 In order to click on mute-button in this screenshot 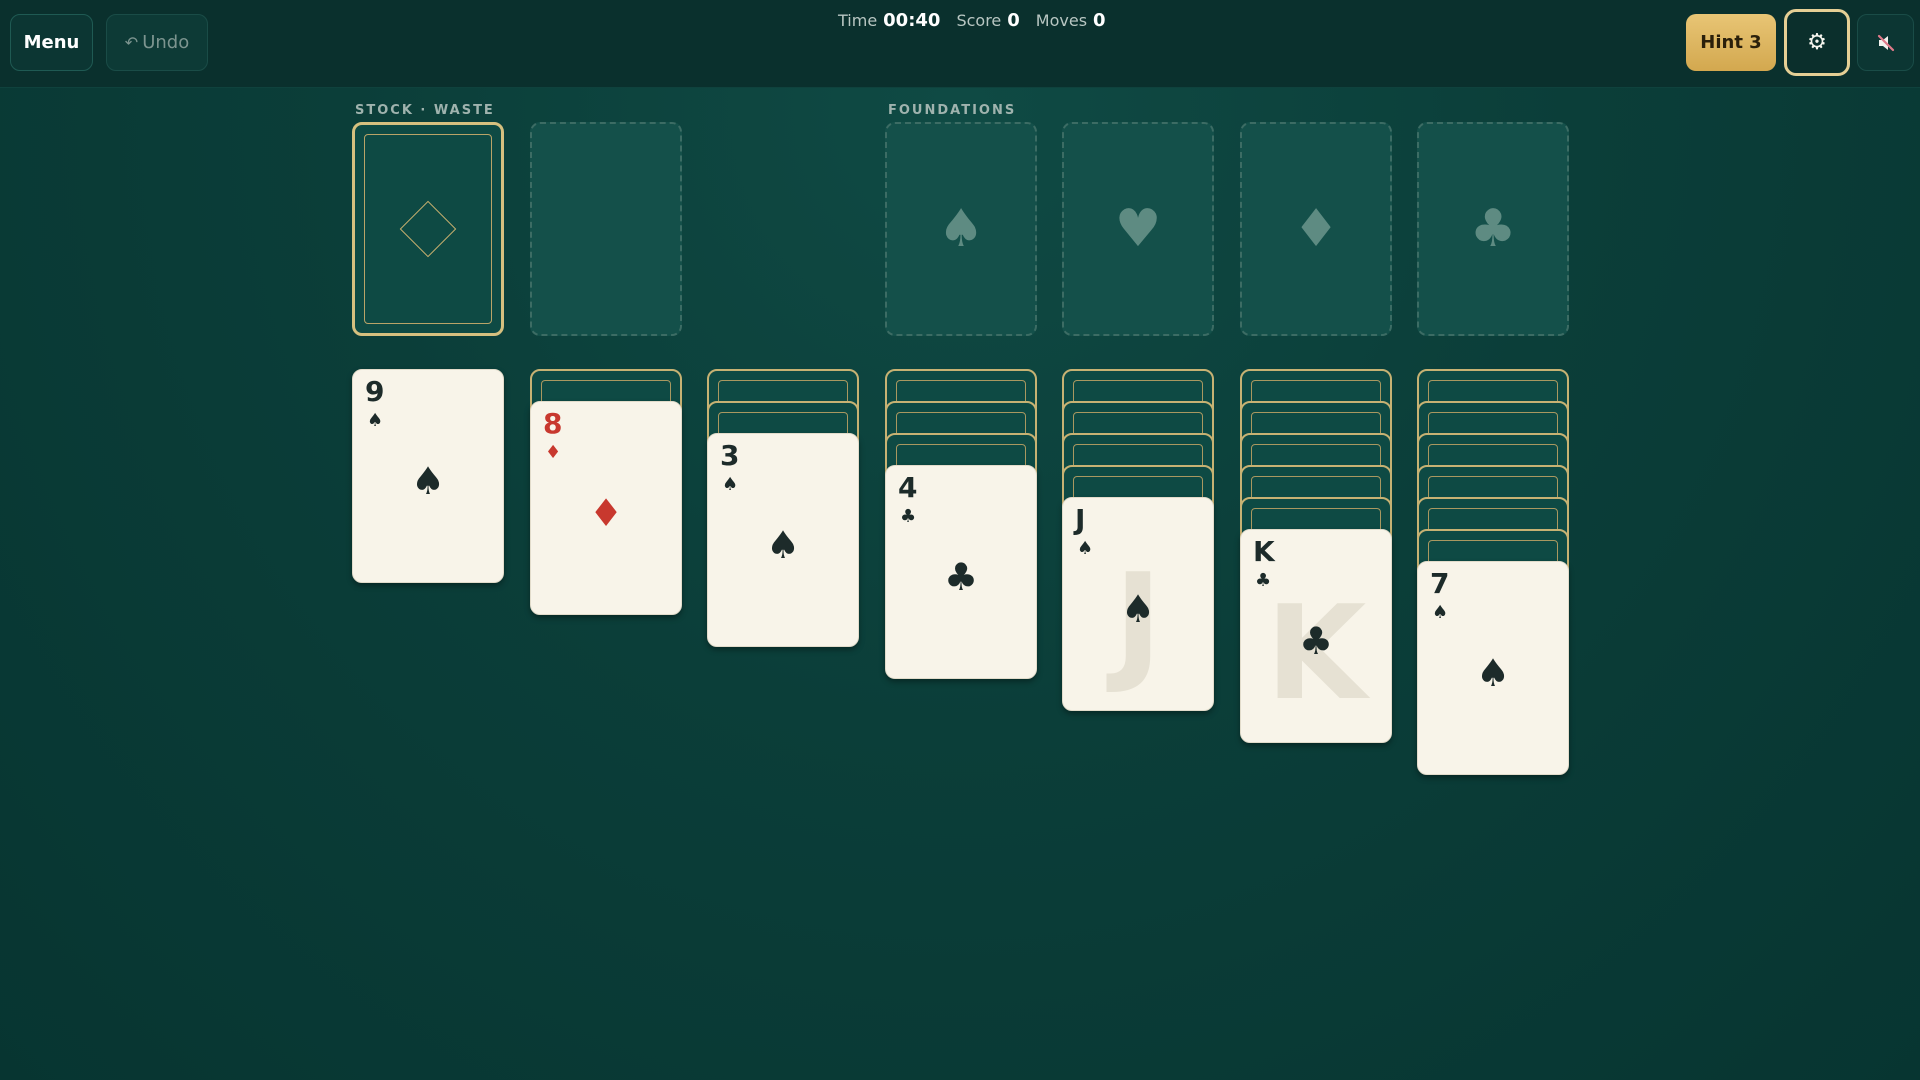, I will do `click(1885, 42)`.